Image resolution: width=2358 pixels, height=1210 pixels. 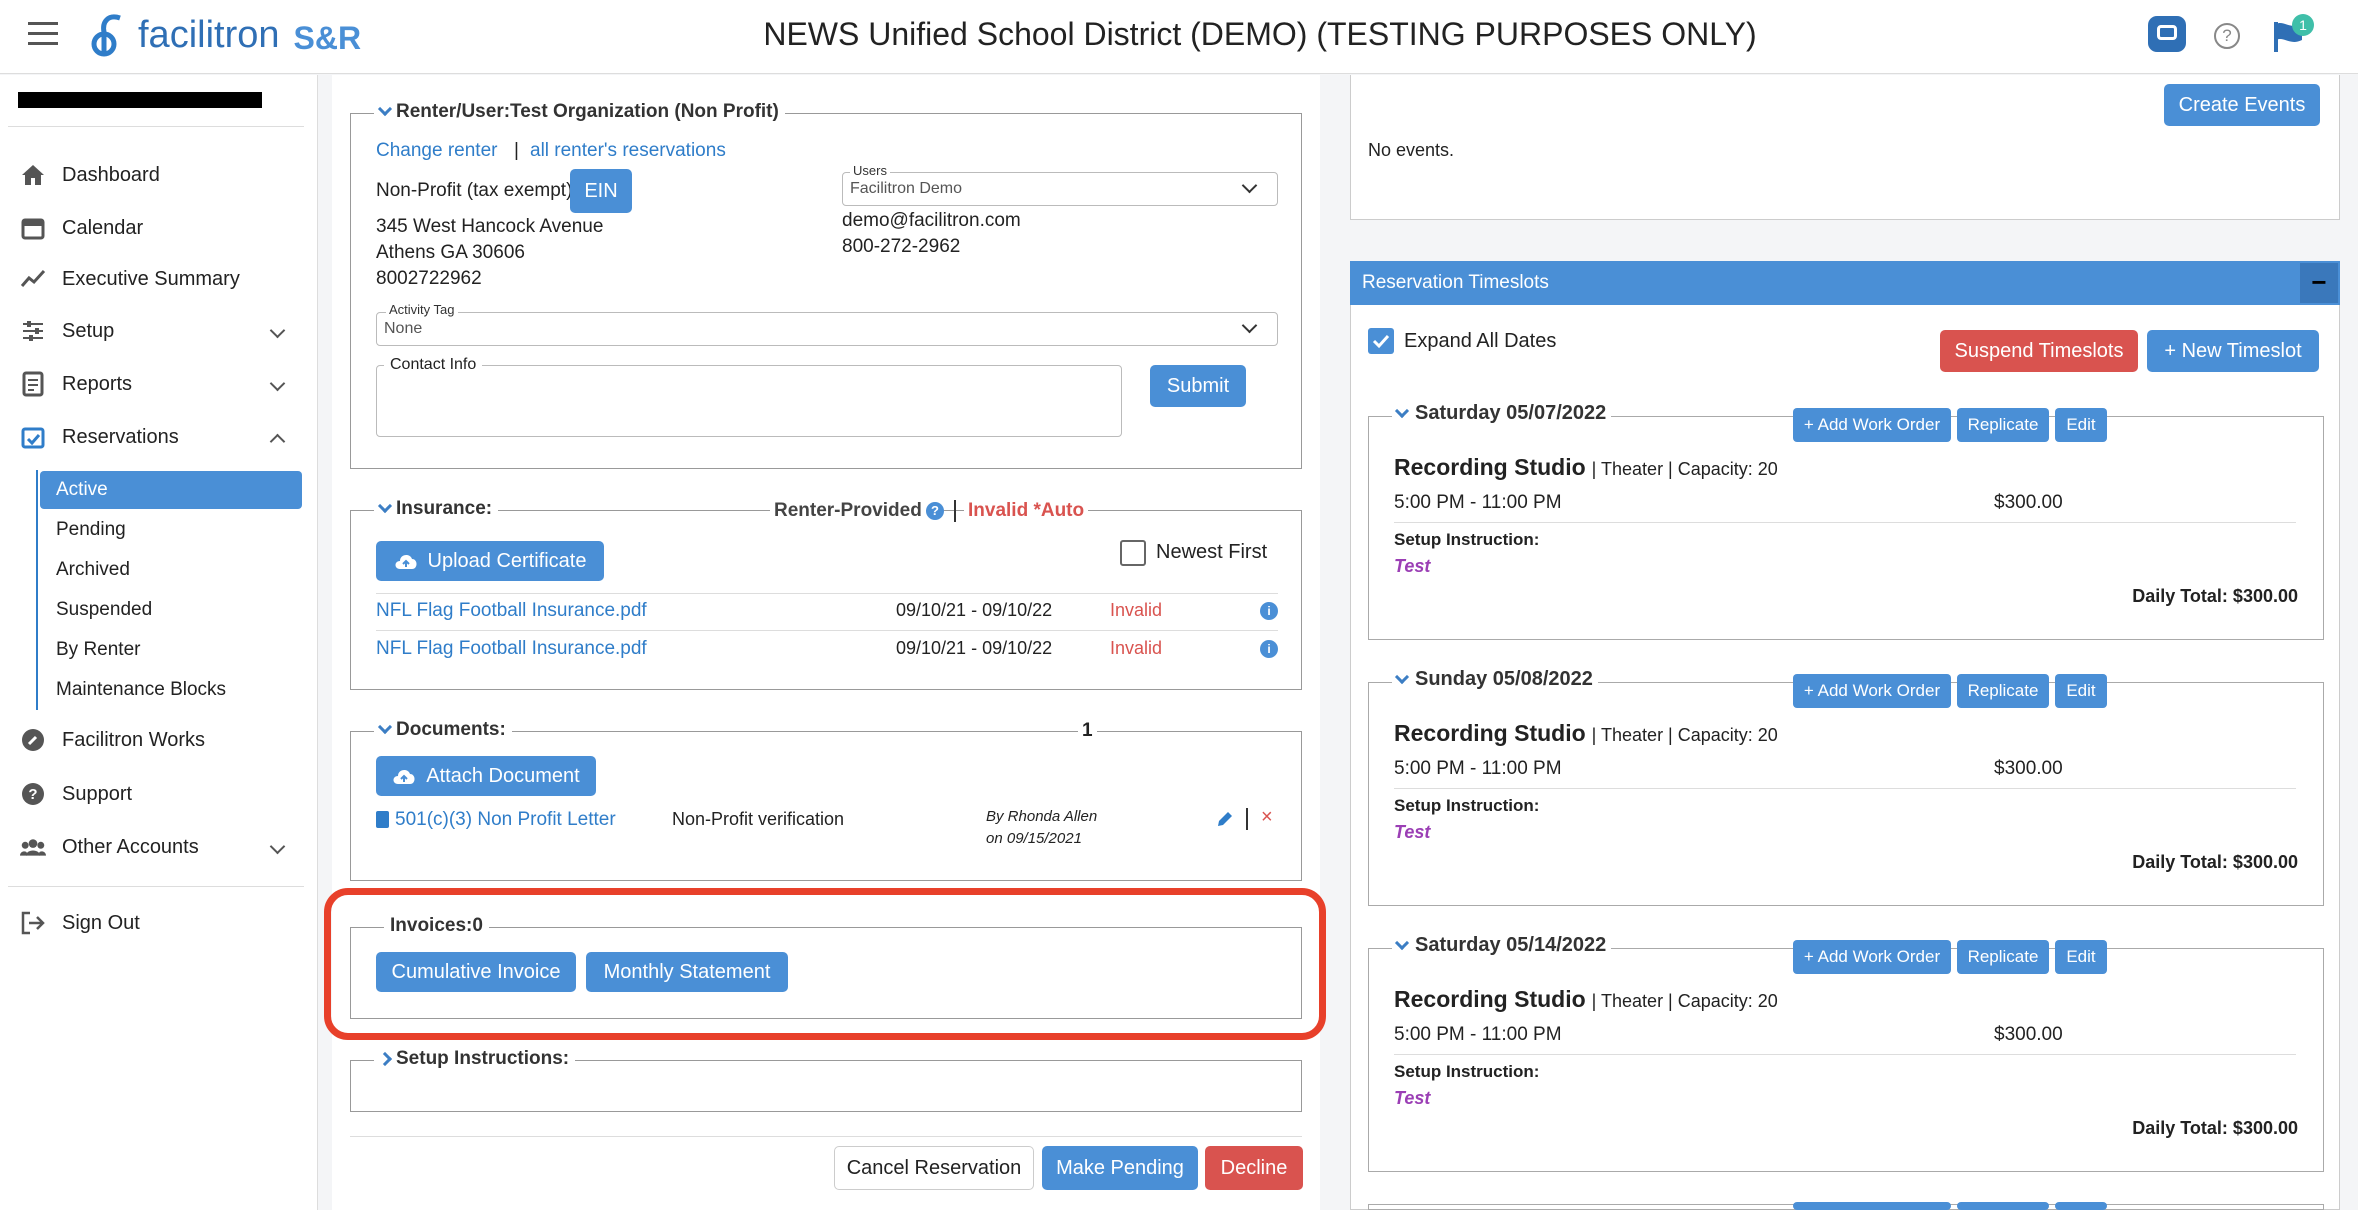 I want to click on renter-type: Non-Profit (tax exempt), so click(x=474, y=190).